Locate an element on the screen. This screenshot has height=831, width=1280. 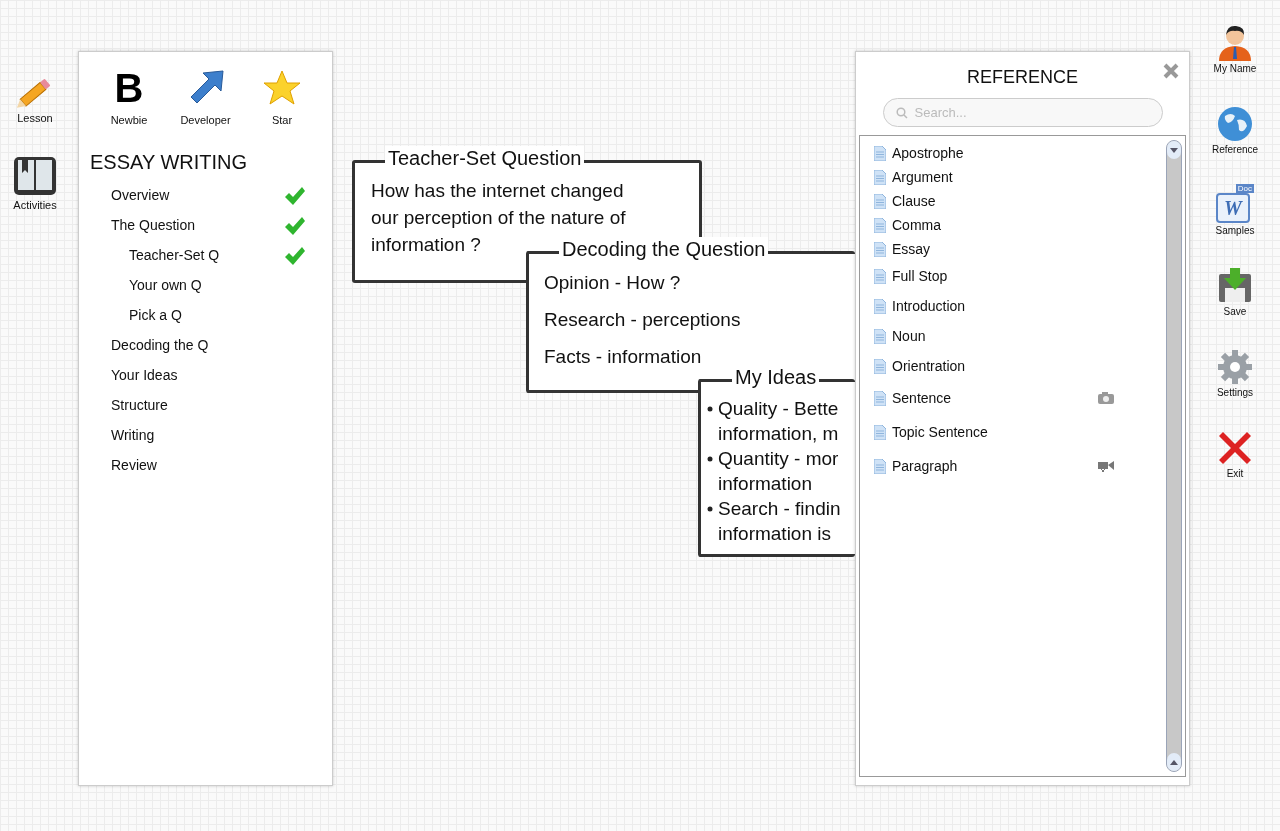
course-step: Writing is located at coordinates (197, 435).